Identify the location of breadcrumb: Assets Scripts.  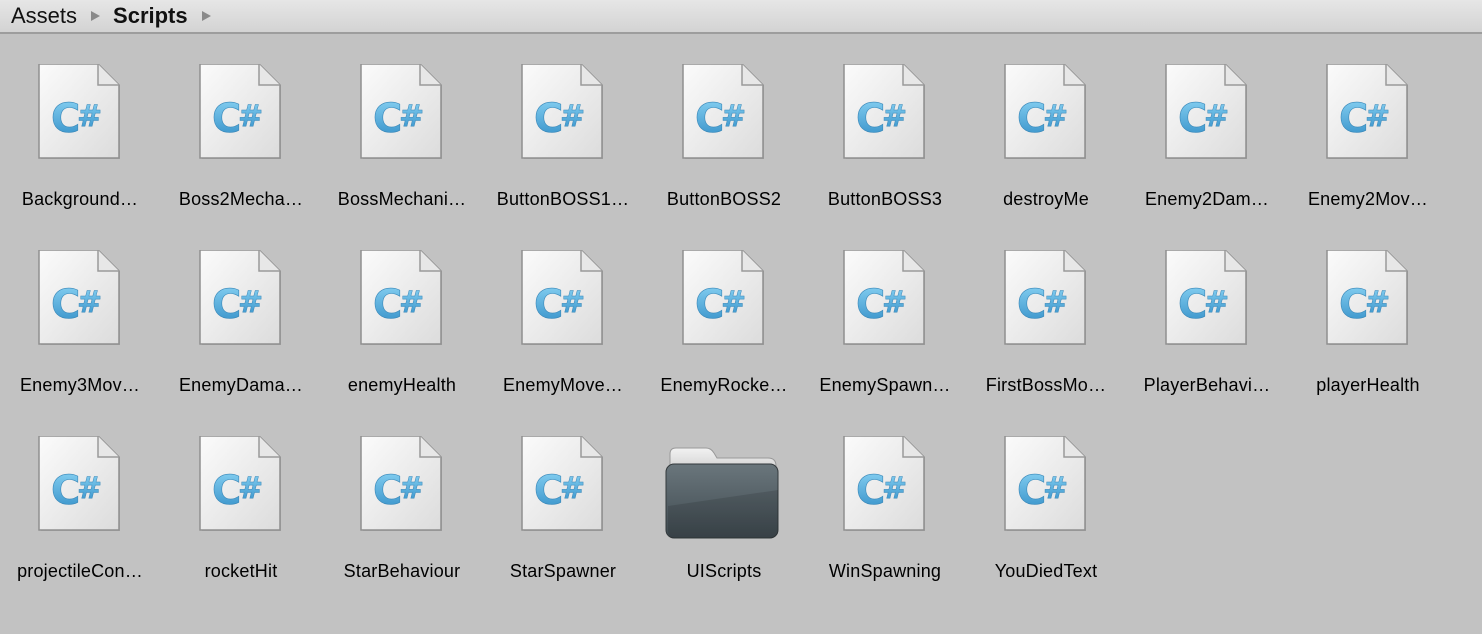
(741, 17).